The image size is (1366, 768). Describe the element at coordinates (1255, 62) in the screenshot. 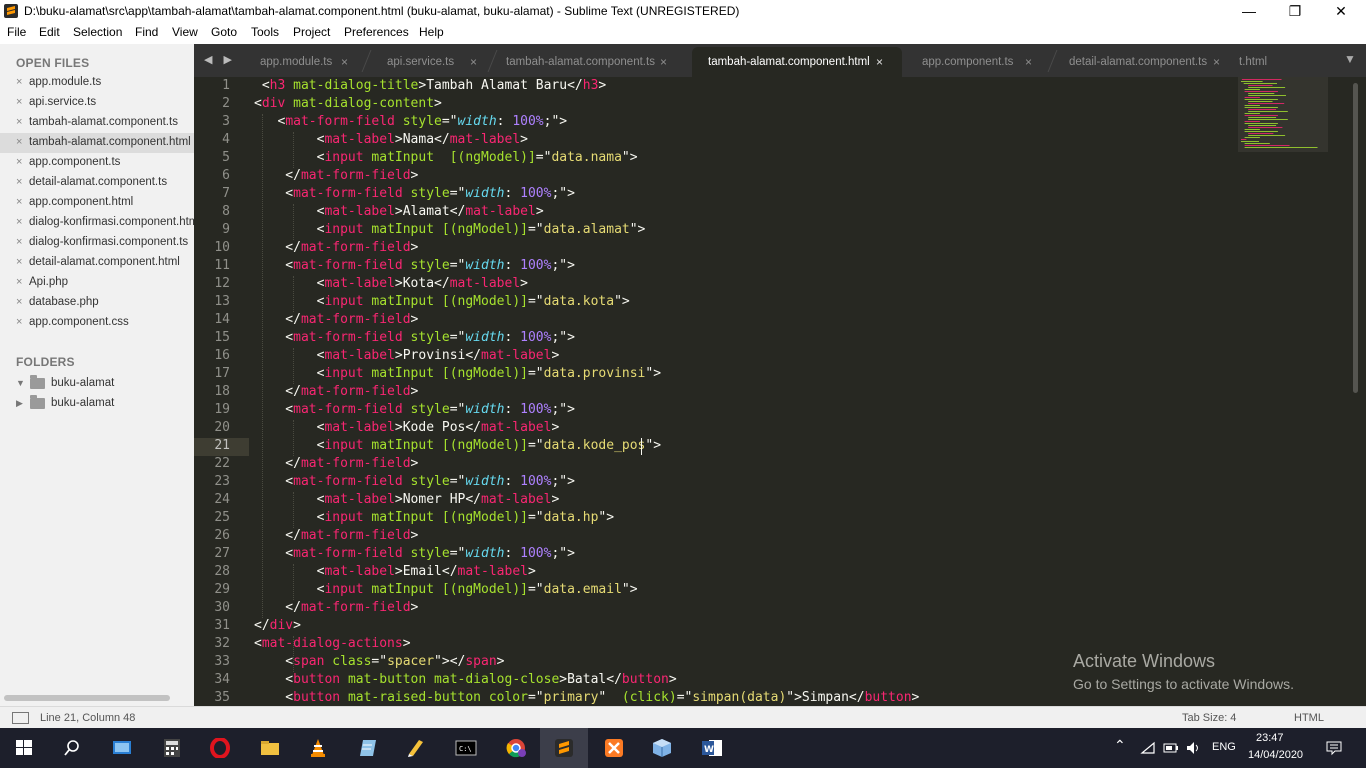

I see `tab-partial-html: t.html` at that location.